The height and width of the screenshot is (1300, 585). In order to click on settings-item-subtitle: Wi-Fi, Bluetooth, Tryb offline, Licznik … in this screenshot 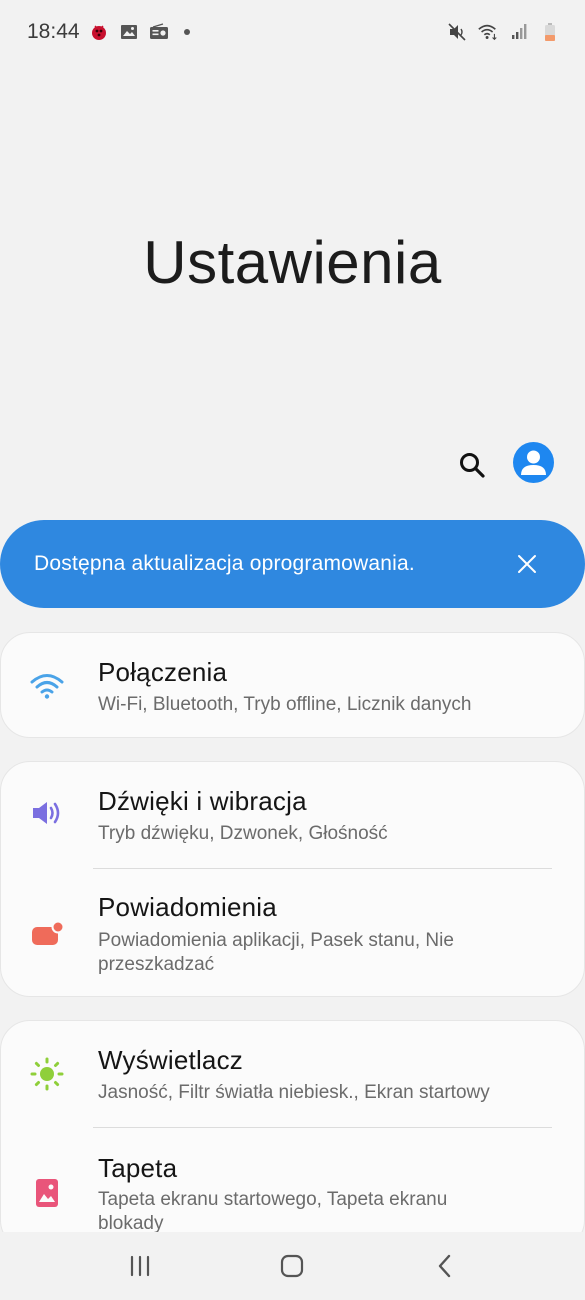, I will do `click(285, 704)`.